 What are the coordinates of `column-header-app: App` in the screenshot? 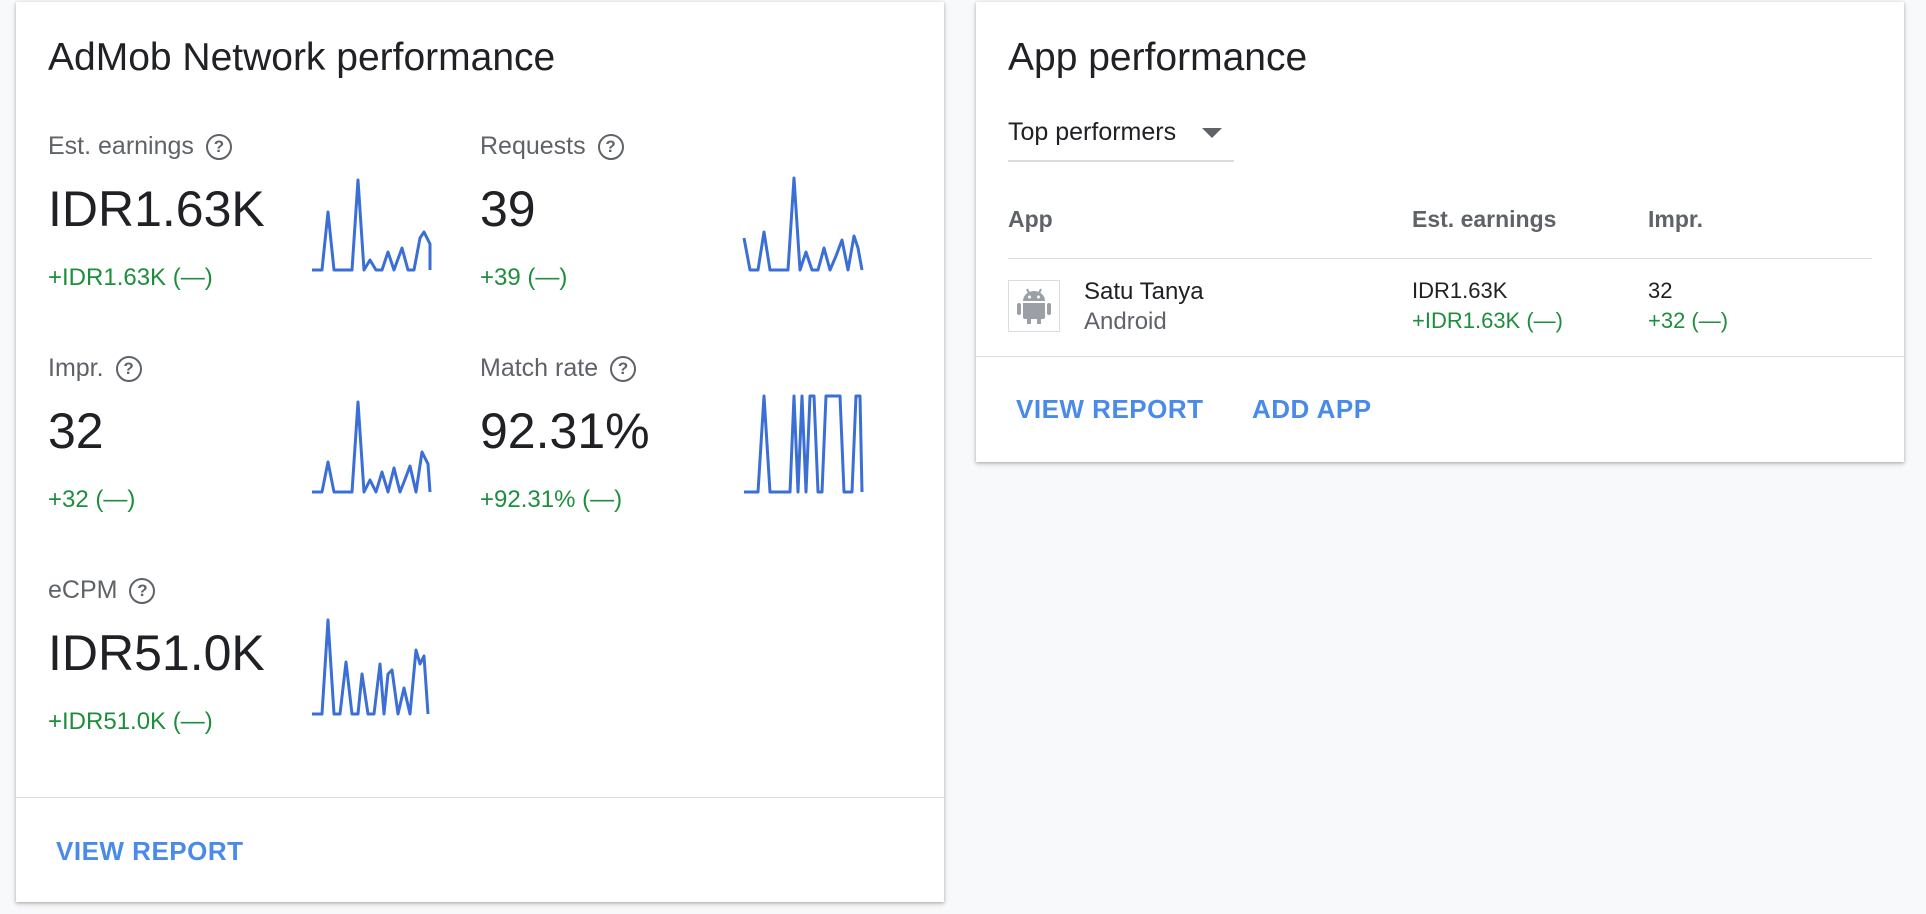 It's located at (1030, 219).